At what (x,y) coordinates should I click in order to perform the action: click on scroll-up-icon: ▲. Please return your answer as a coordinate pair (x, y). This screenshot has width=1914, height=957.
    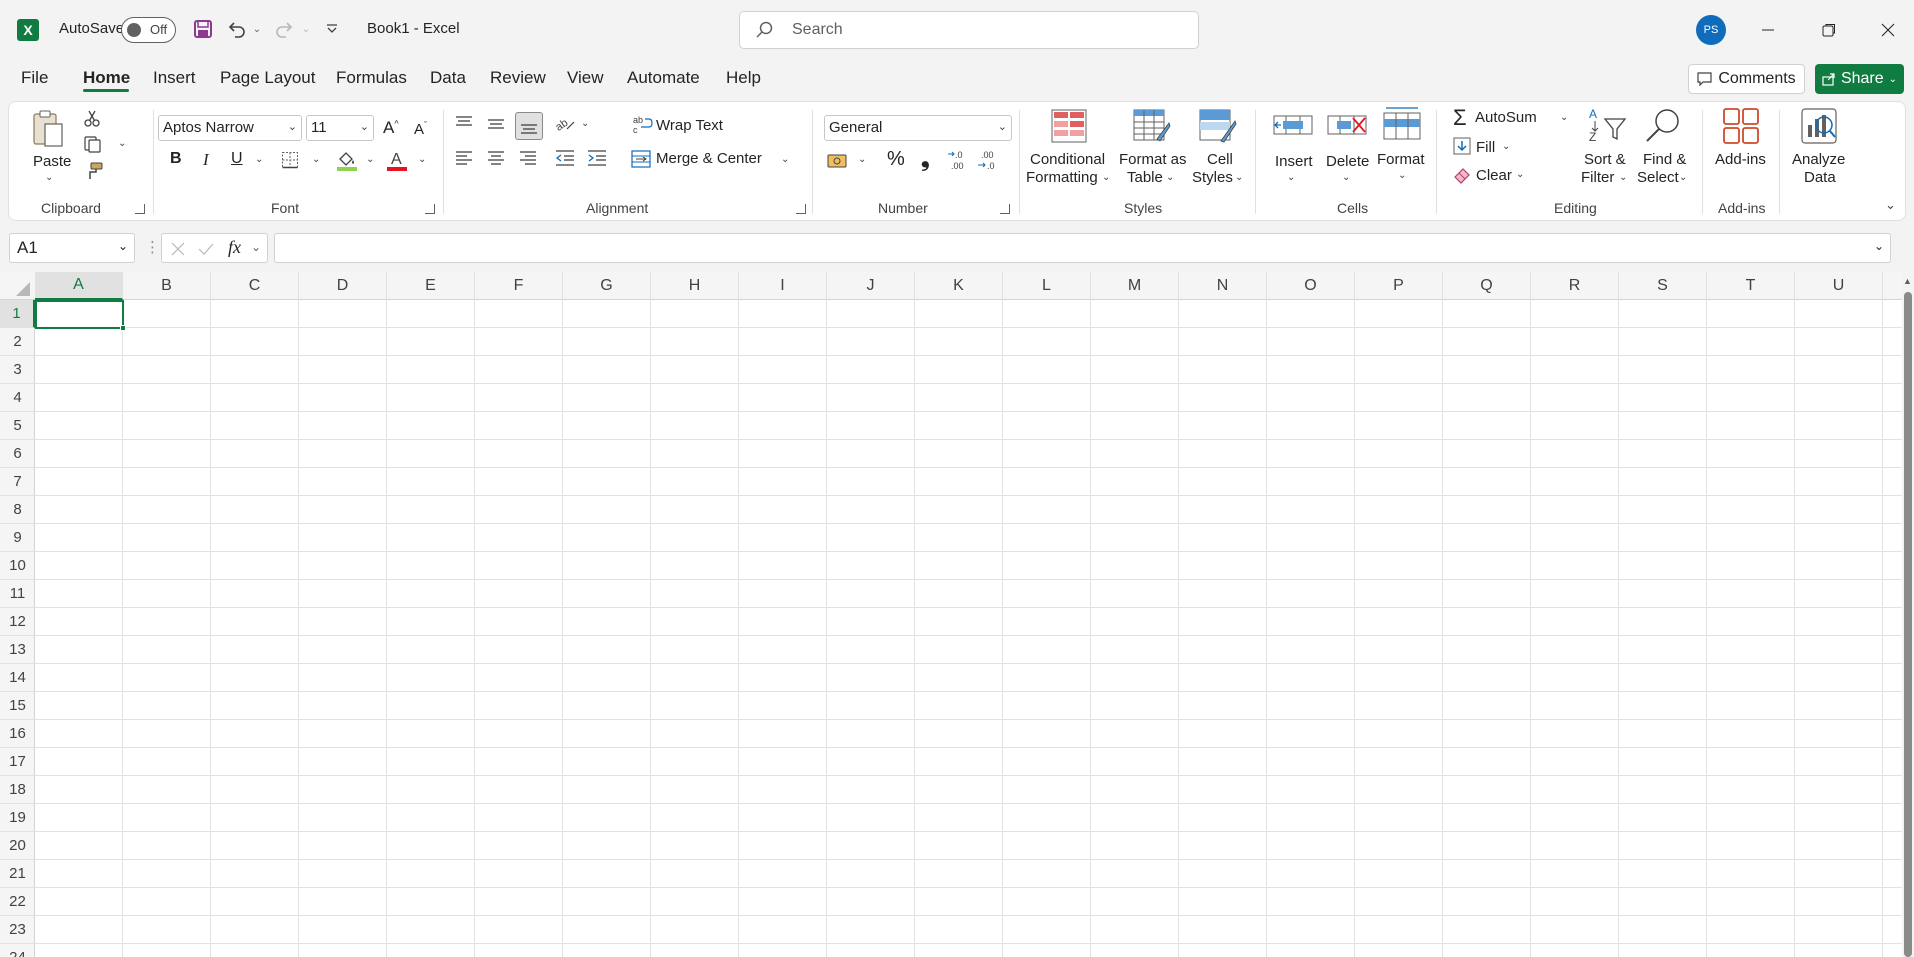
    Looking at the image, I should click on (1907, 281).